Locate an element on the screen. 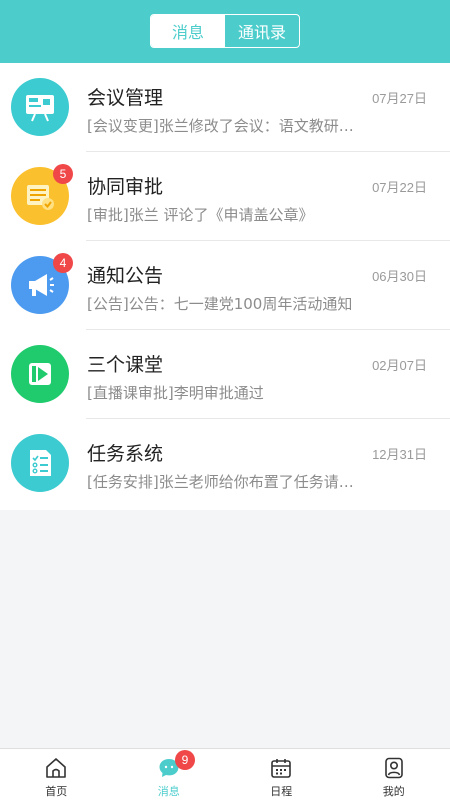 This screenshot has width=450, height=800. approval-document-icon: 5 is located at coordinates (42, 194).